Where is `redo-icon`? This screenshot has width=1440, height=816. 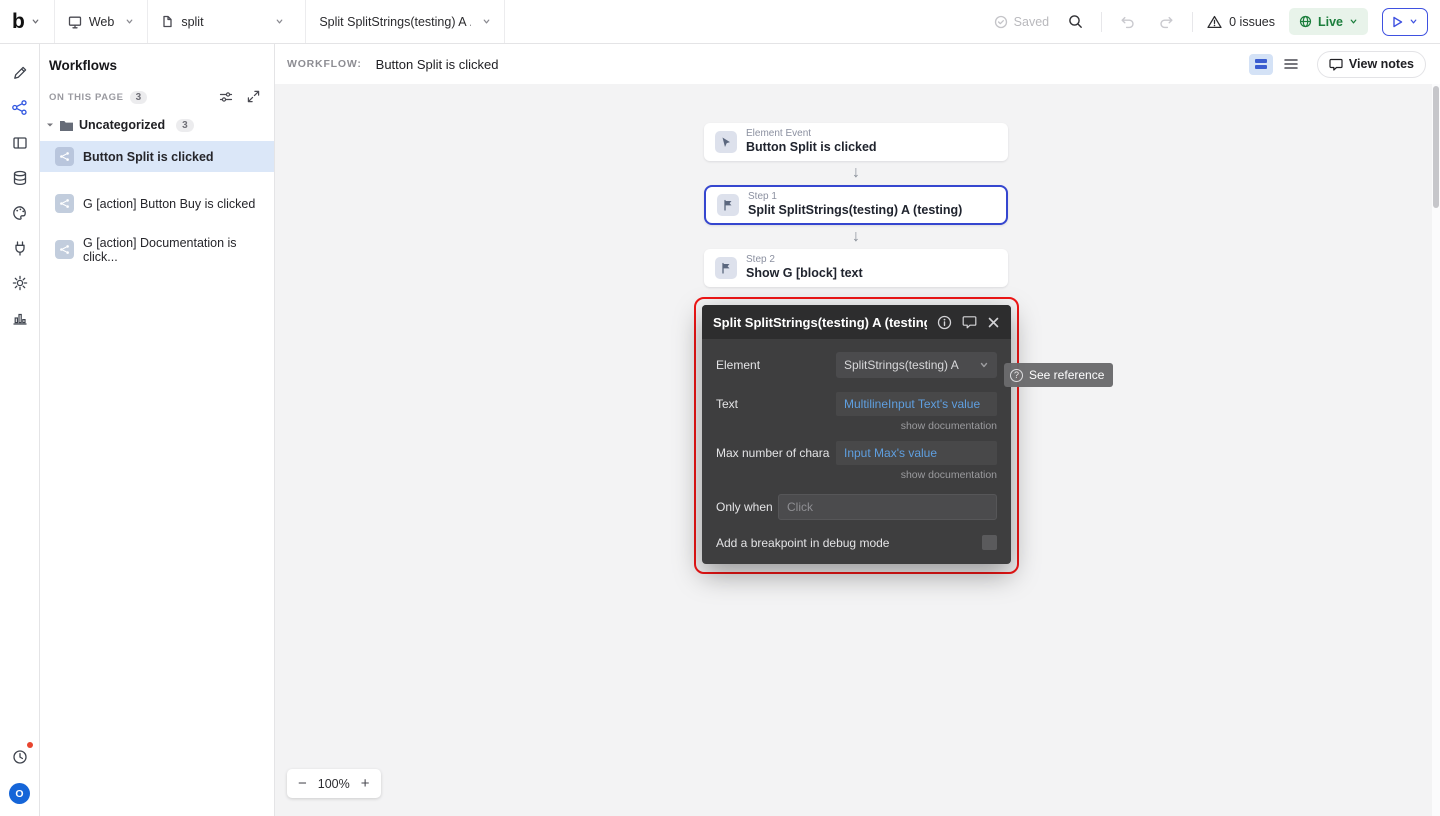 redo-icon is located at coordinates (1166, 22).